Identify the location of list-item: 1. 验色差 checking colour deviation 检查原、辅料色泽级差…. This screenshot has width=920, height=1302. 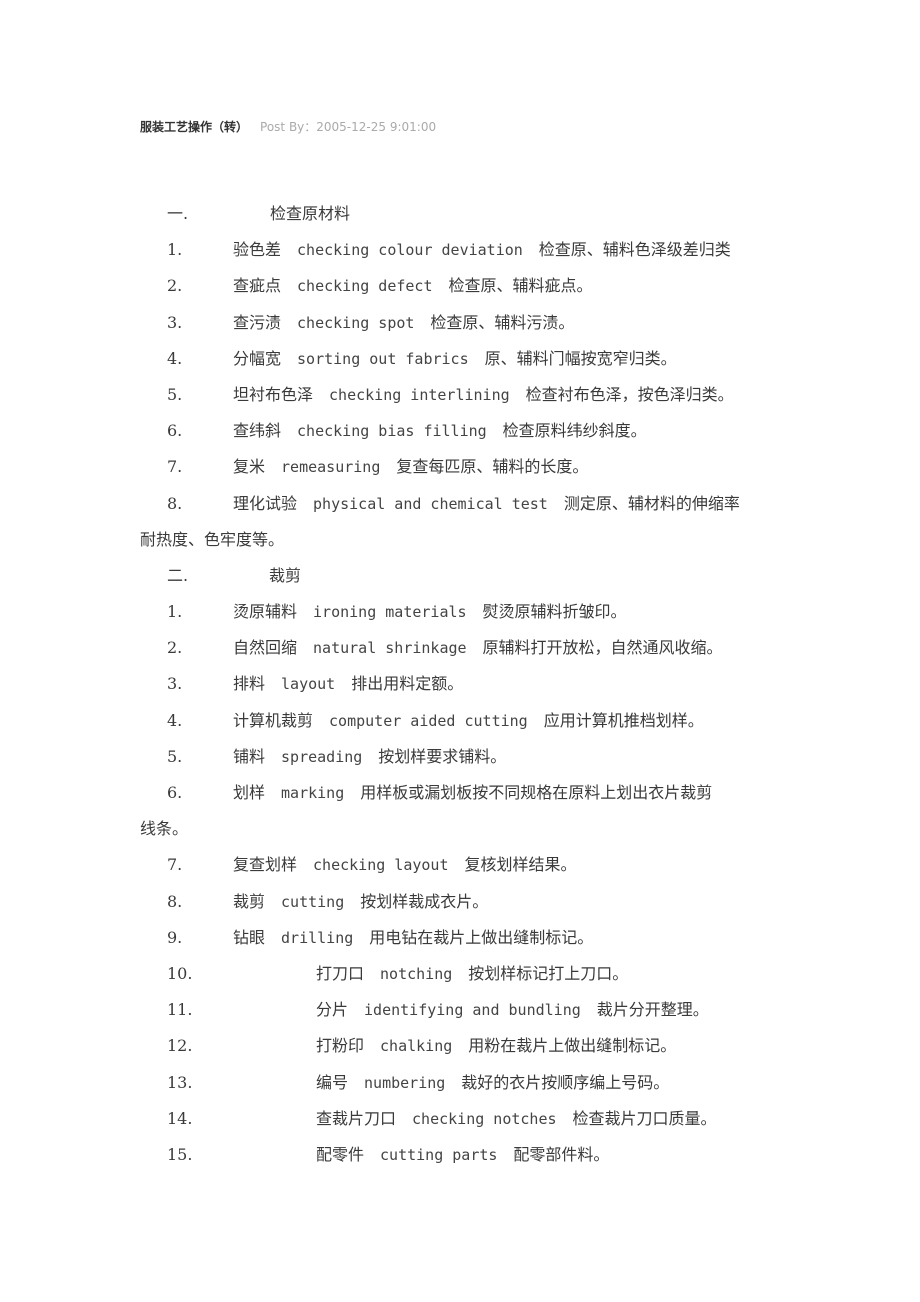
(391, 253).